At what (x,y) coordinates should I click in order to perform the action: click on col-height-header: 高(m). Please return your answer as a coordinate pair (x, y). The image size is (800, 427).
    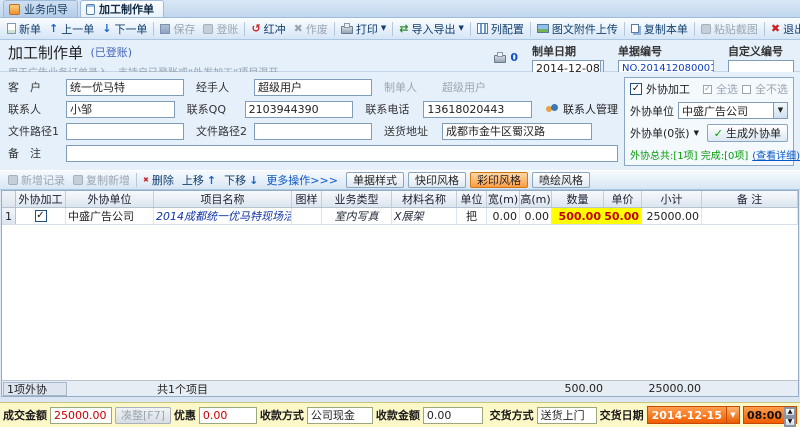
    Looking at the image, I should click on (536, 199).